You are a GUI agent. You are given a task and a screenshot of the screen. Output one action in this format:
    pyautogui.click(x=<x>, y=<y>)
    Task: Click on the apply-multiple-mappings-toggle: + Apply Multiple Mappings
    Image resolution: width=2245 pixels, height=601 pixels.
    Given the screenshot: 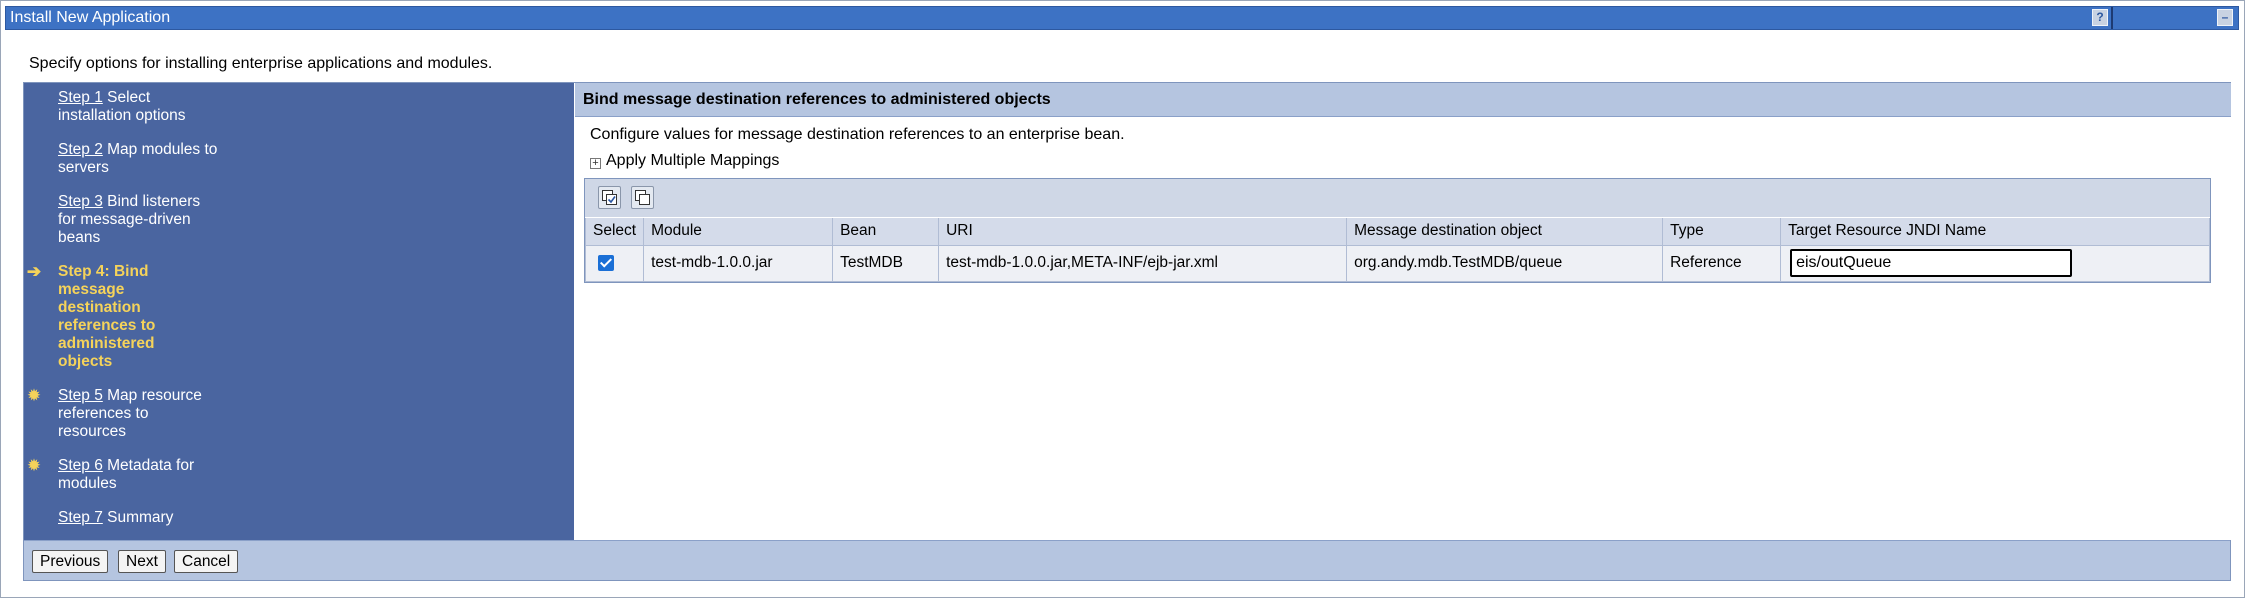 What is the action you would take?
    pyautogui.click(x=684, y=161)
    